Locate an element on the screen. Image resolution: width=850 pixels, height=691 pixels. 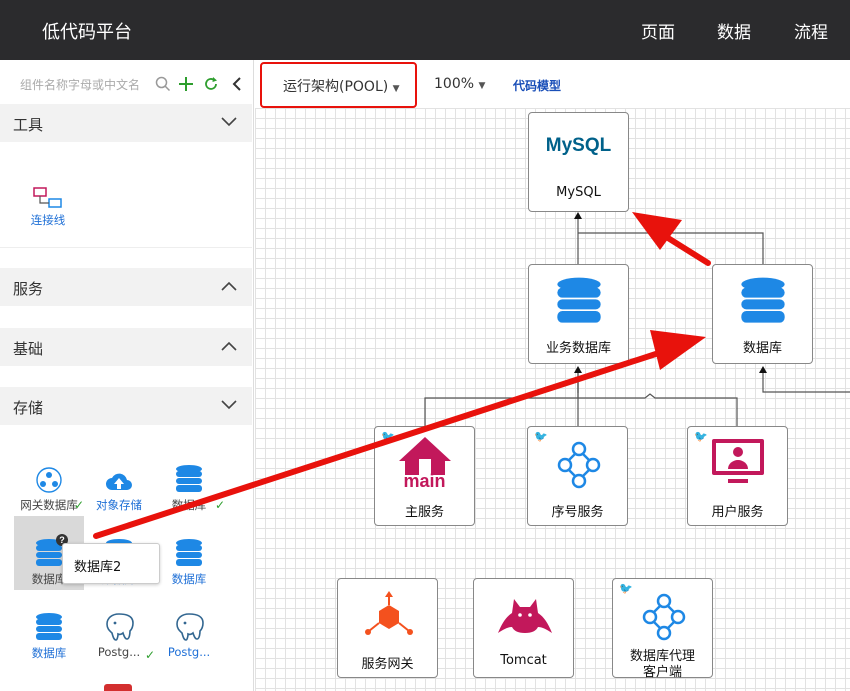
node-gateway: 服务网关 is located at coordinates (387, 628).